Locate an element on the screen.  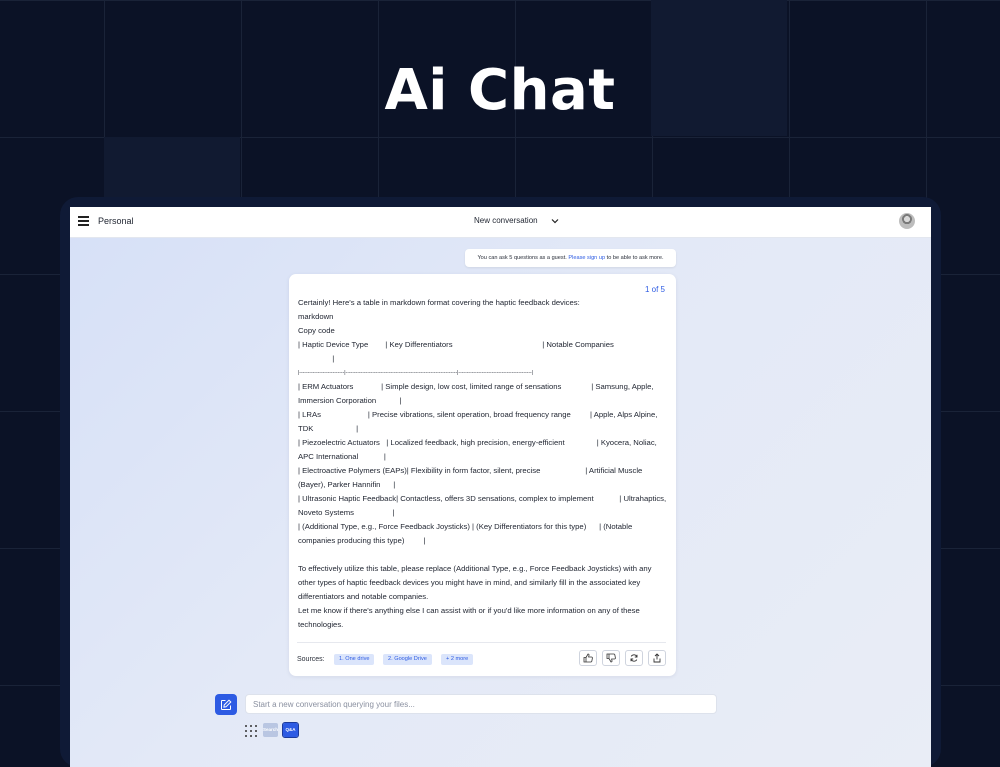
source-chip-google-drive: 2. Google Drive is located at coordinates (407, 659).